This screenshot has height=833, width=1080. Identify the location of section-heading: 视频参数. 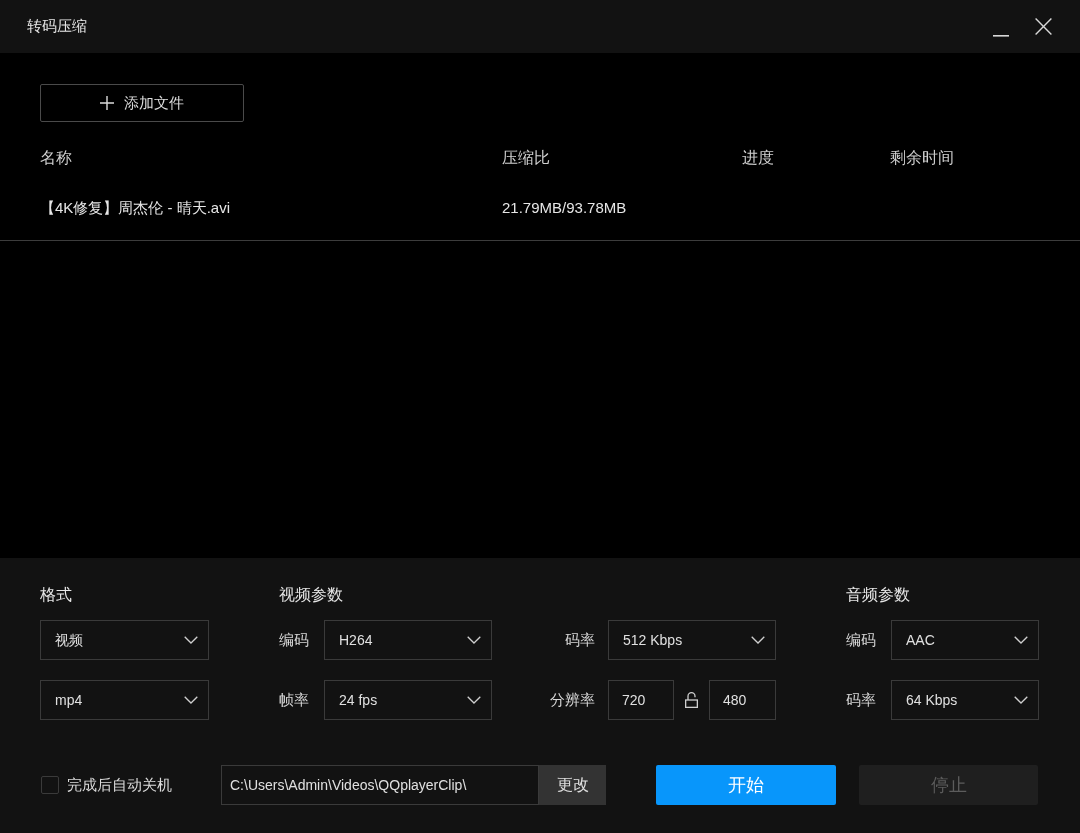
(311, 595).